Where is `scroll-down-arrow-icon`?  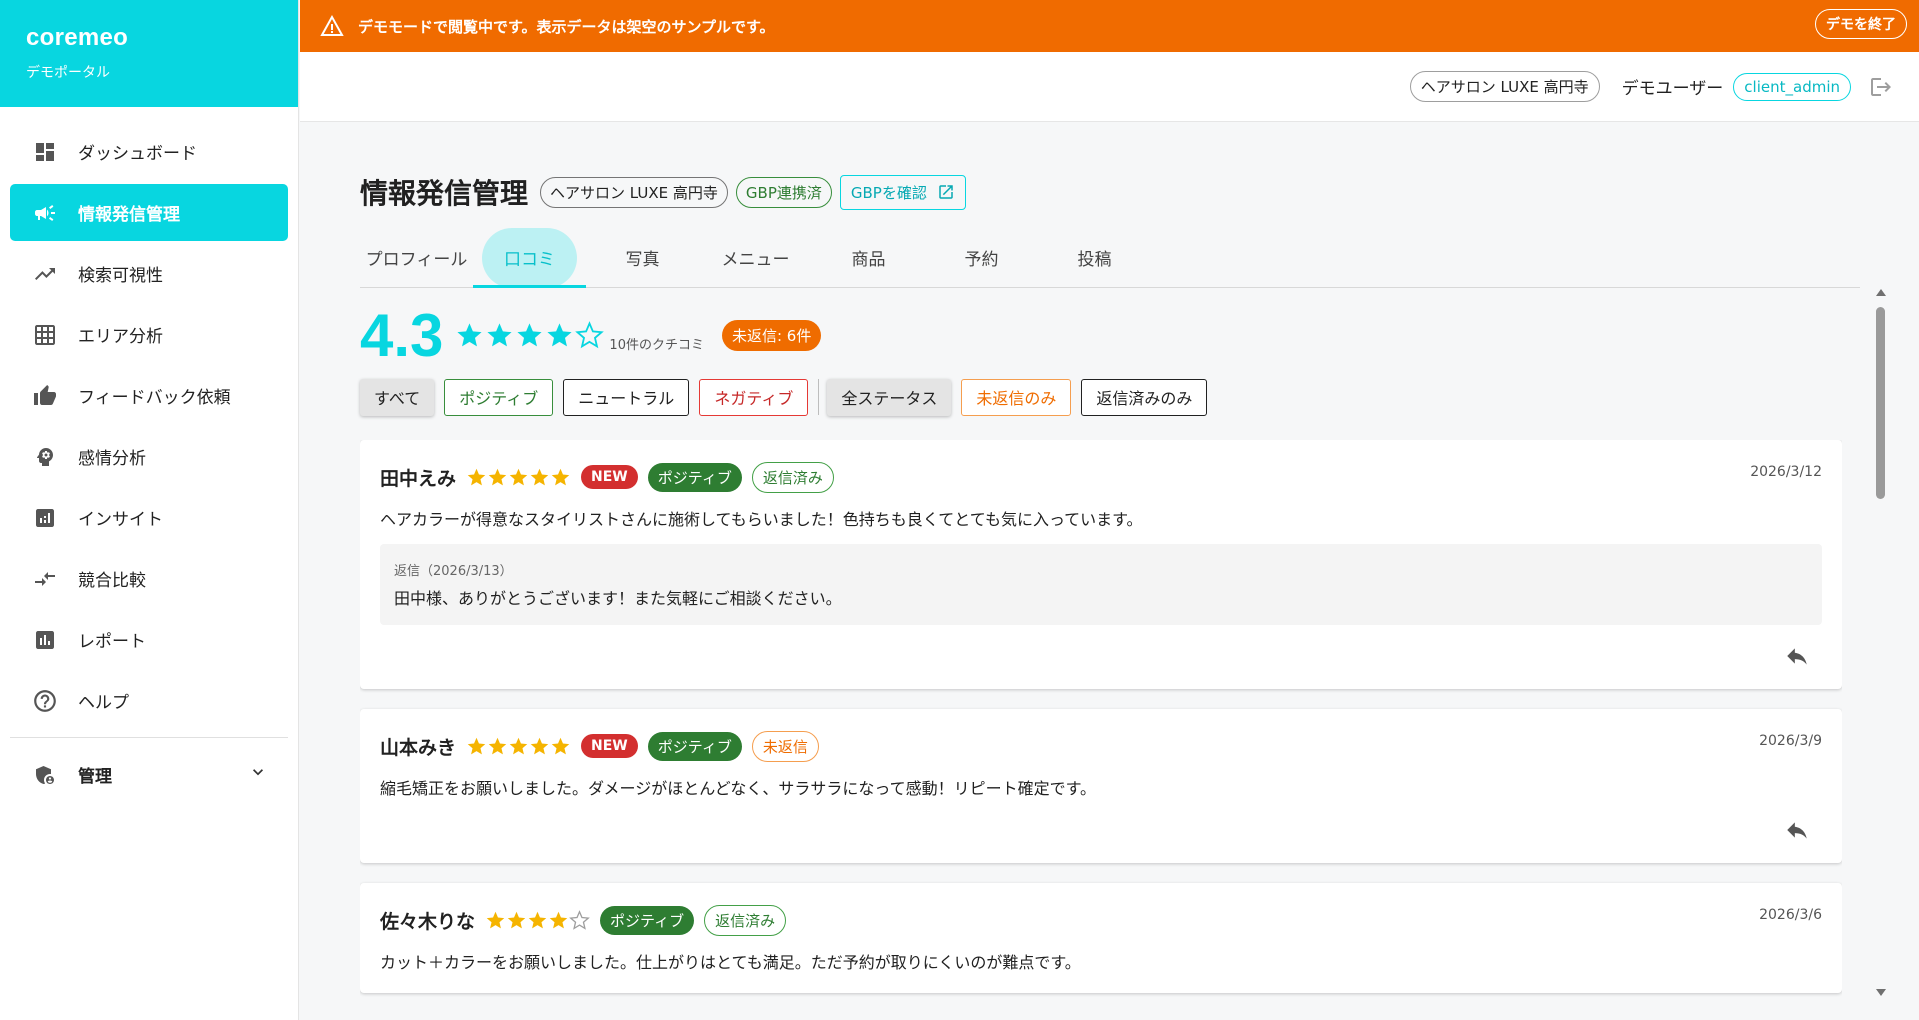 scroll-down-arrow-icon is located at coordinates (1881, 992).